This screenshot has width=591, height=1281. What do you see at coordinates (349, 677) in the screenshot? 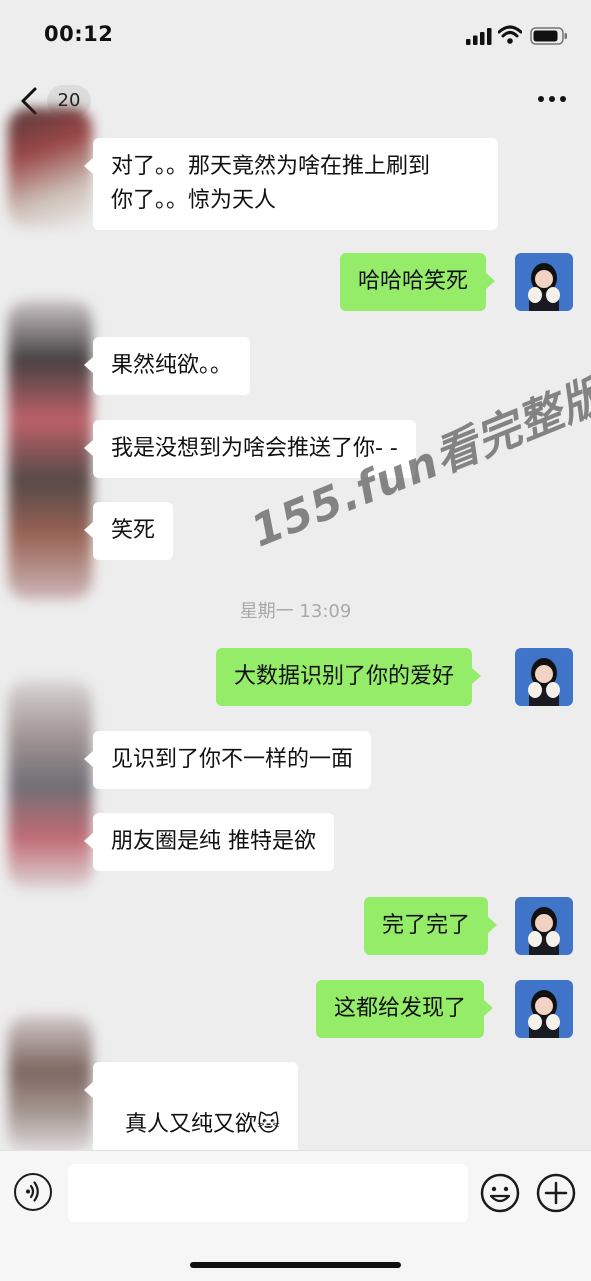
I see `outgoing-message: 大数据识别了你的爱好` at bounding box center [349, 677].